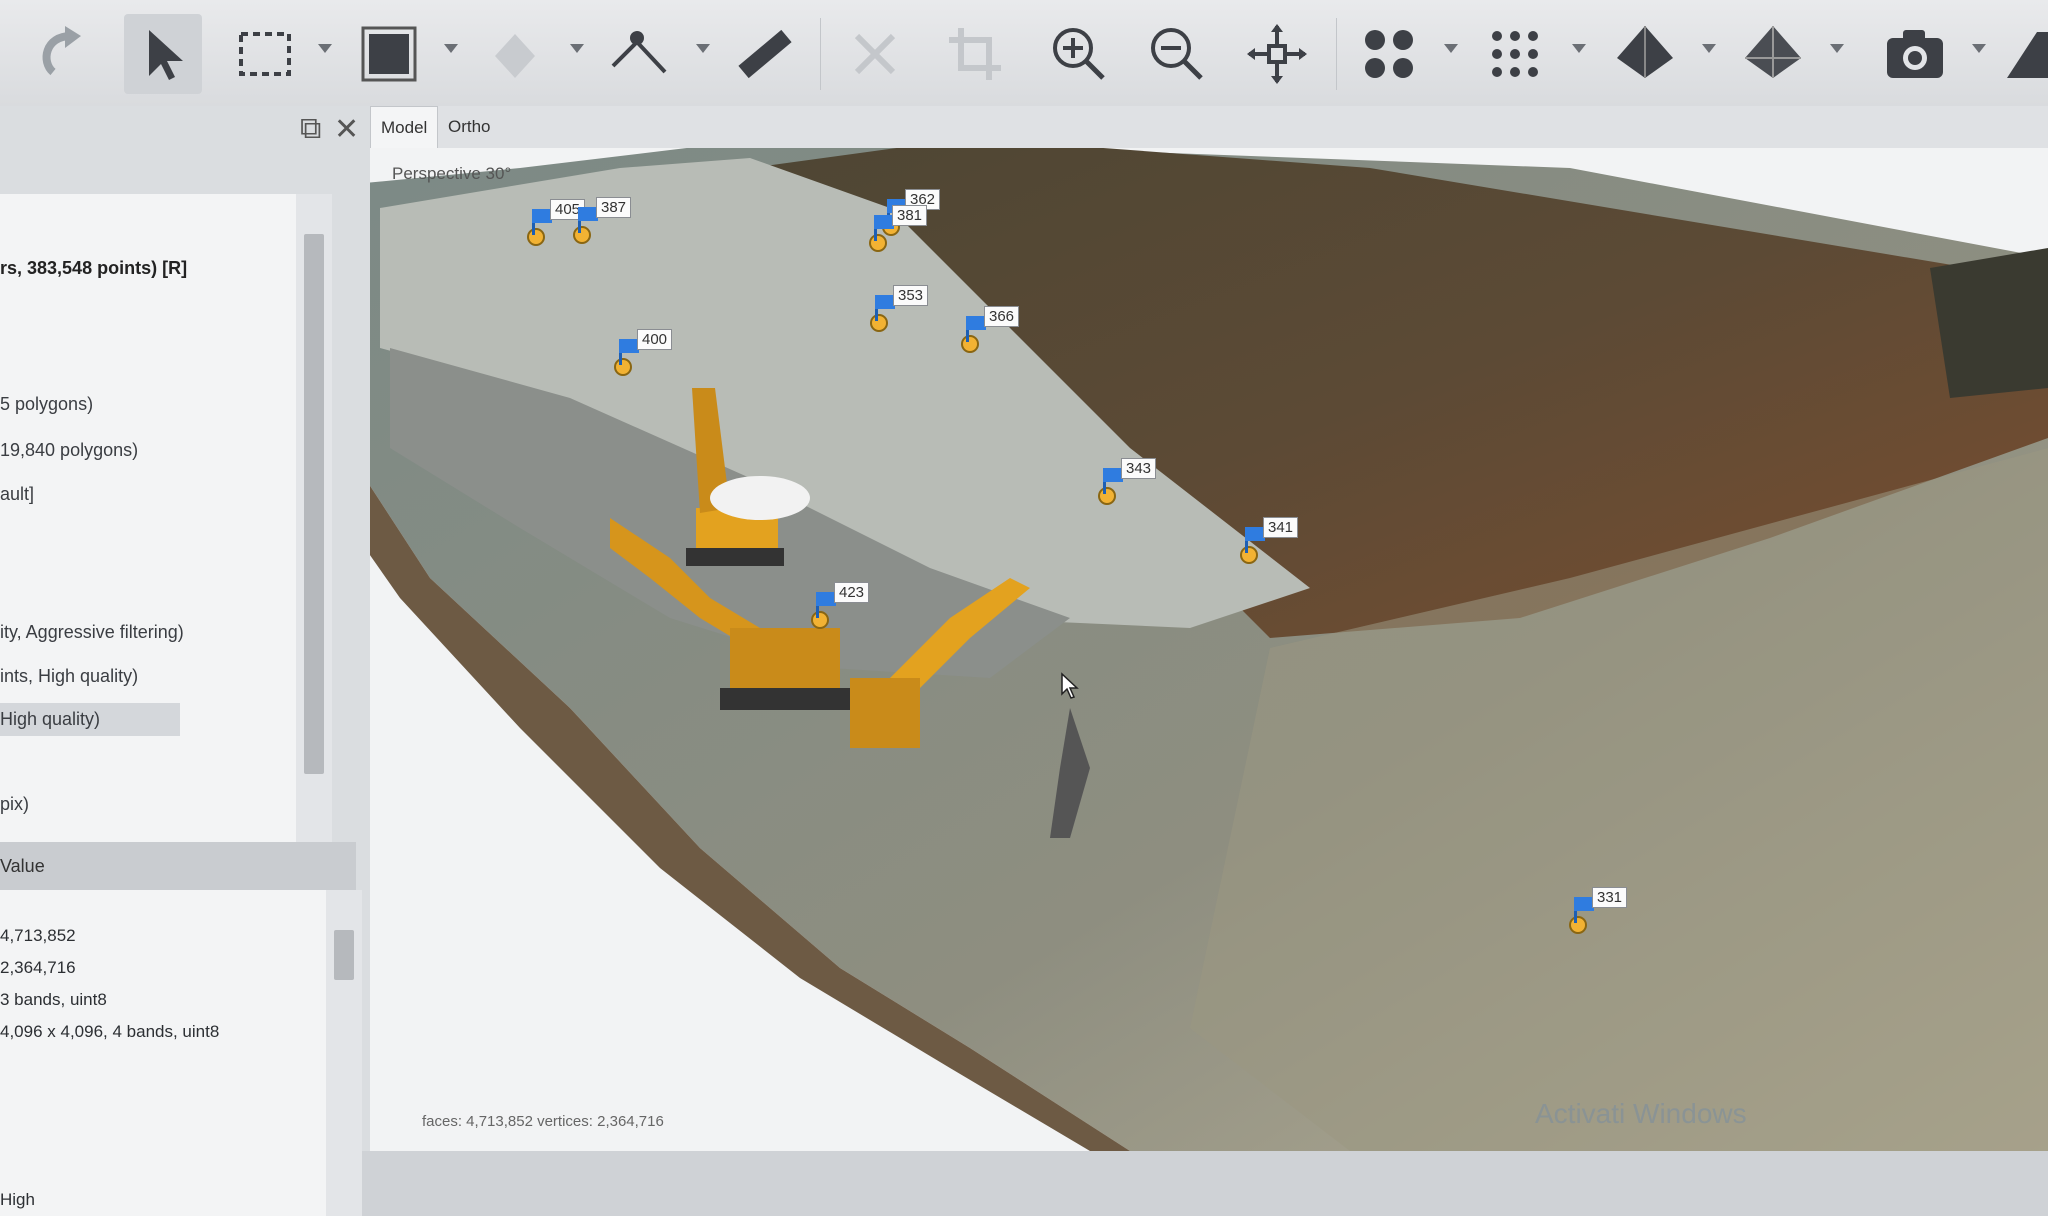 The height and width of the screenshot is (1216, 2048). What do you see at coordinates (1389, 54) in the screenshot?
I see `dots-large-icon` at bounding box center [1389, 54].